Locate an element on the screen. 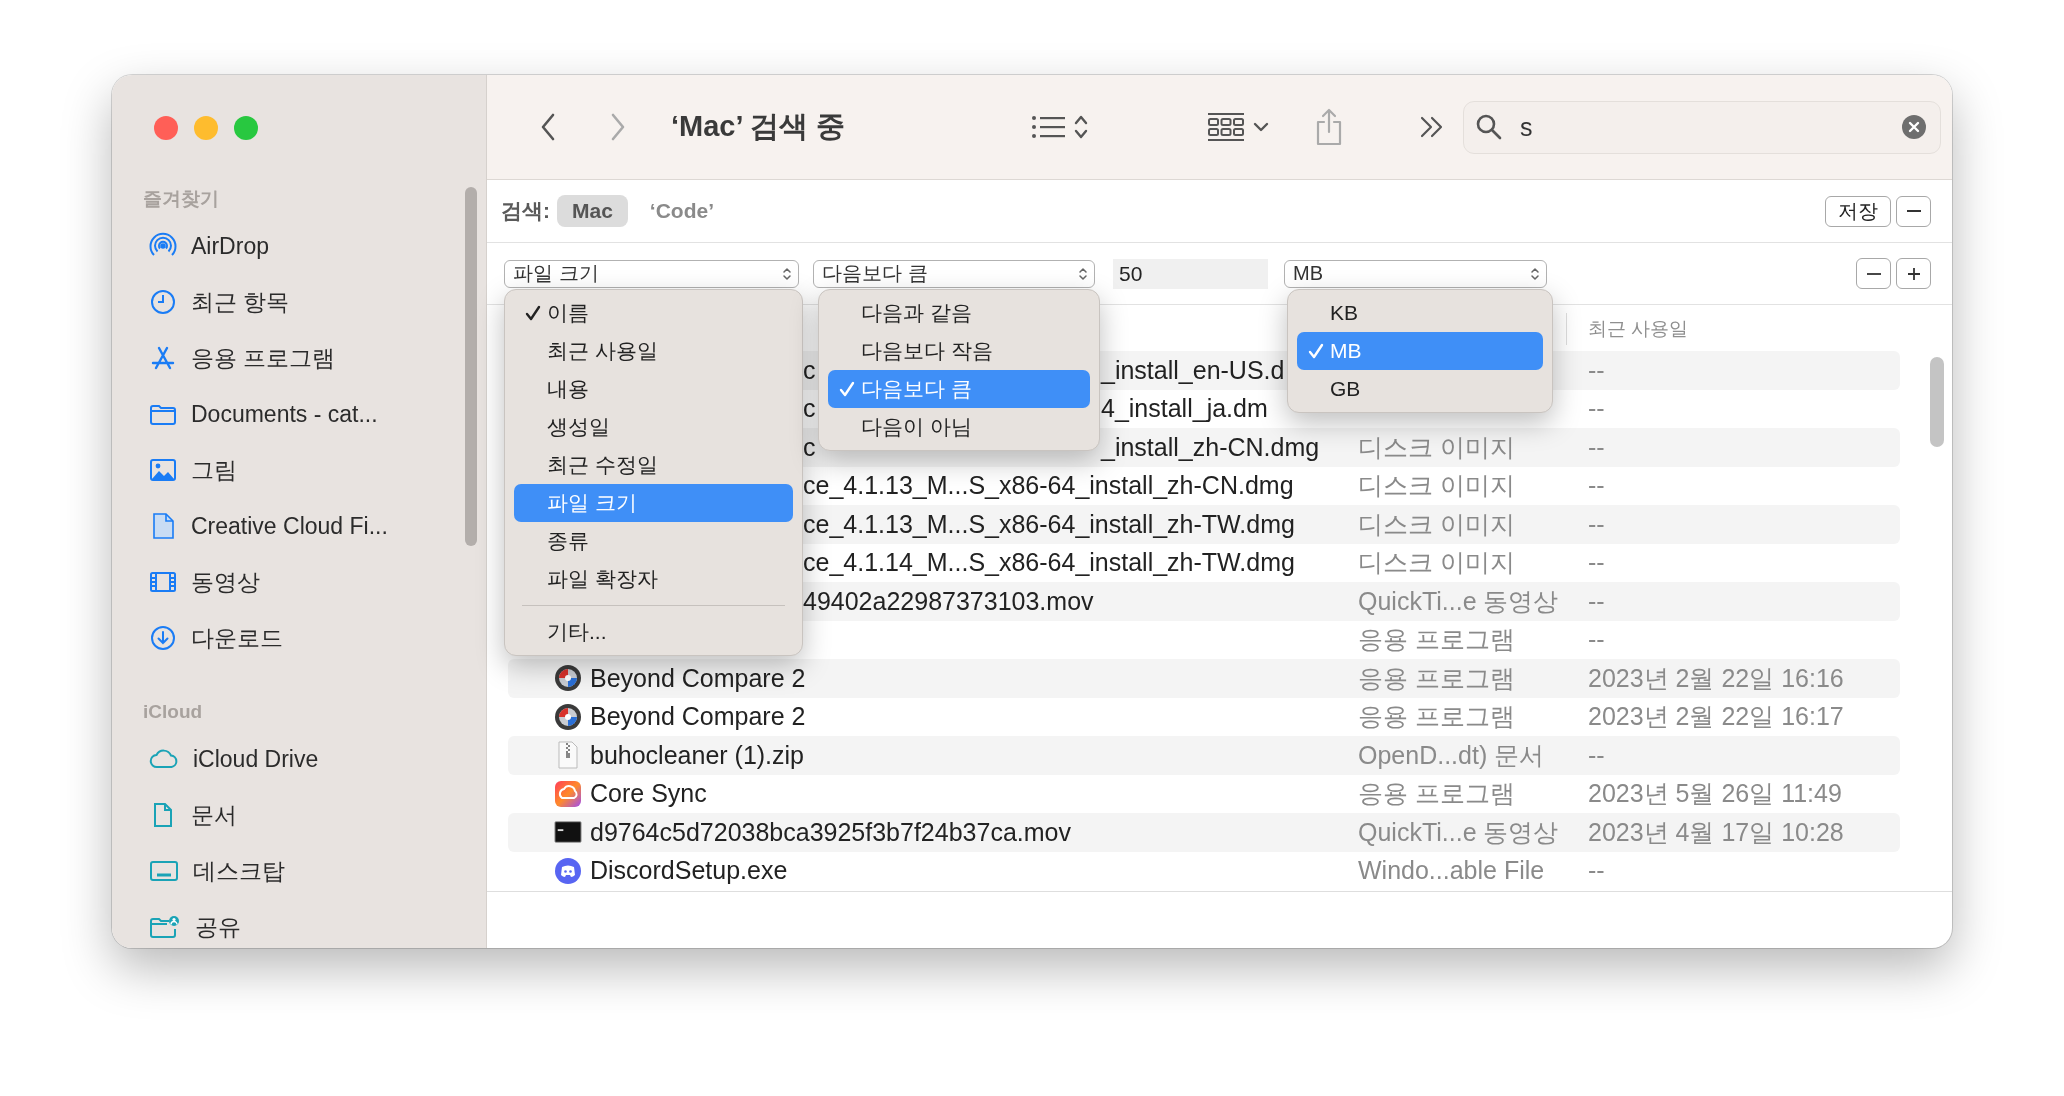  file-date: 2023년 5월 26일 11:49 is located at coordinates (1715, 793).